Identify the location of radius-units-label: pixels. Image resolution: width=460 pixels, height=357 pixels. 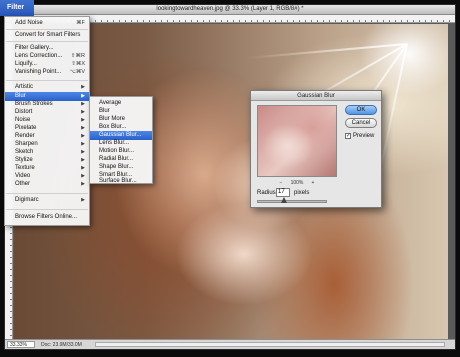
(302, 193).